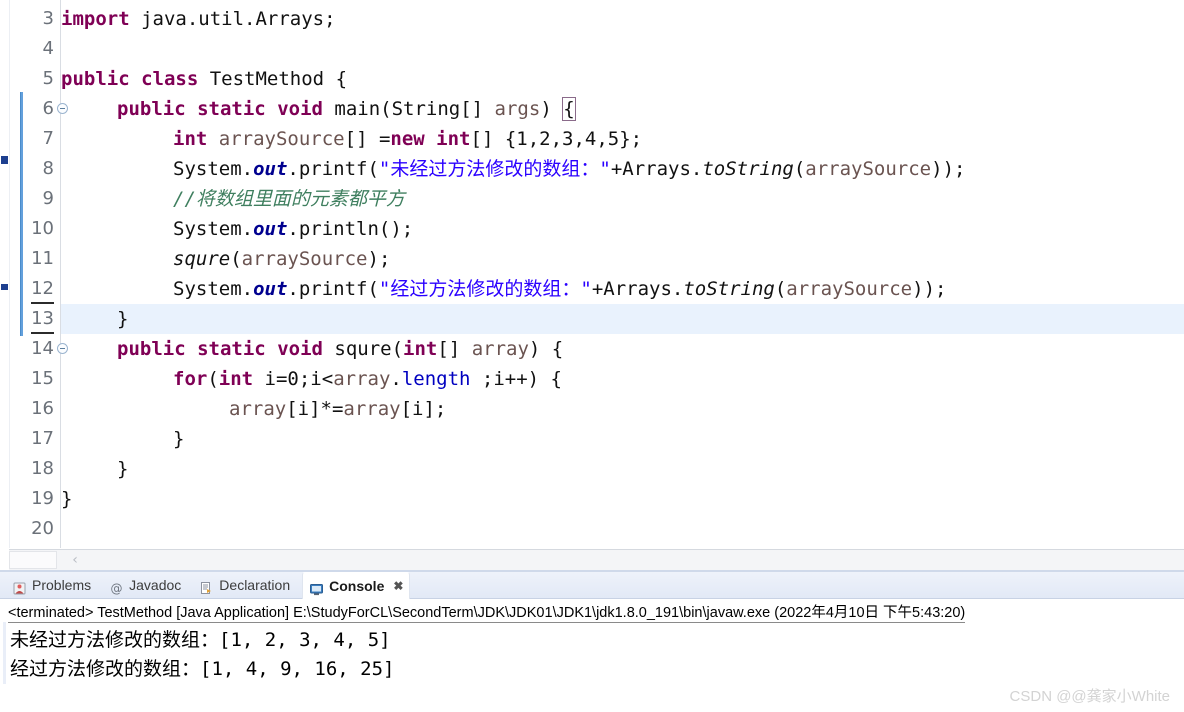  I want to click on code-line-text: public class TestMethod {, so click(204, 79).